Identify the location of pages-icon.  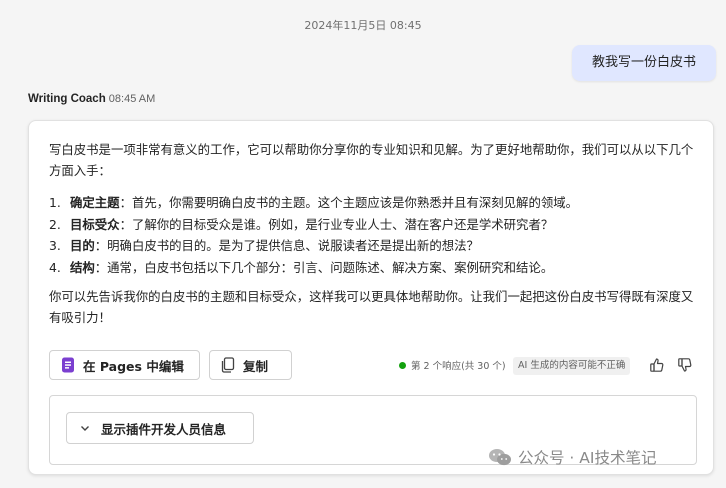
(68, 365).